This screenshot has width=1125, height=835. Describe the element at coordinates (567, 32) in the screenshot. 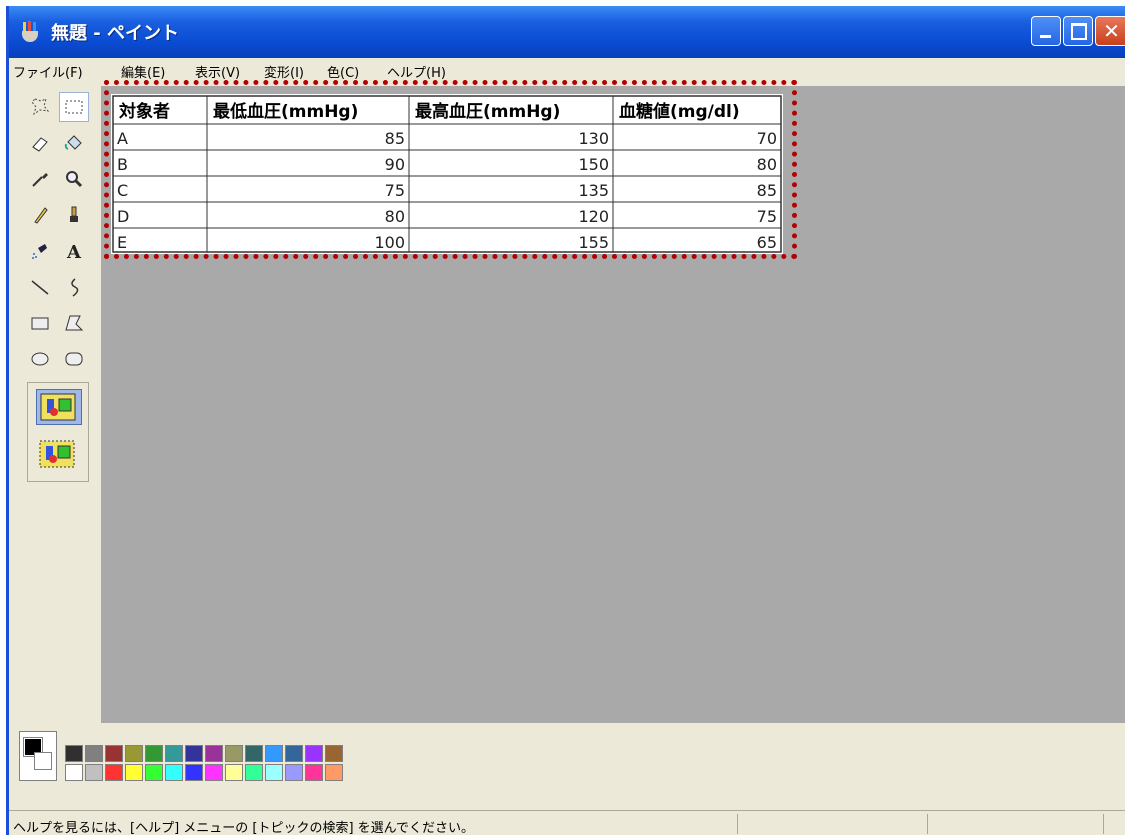

I see `title-bar: 無題 - ペイント ✕` at that location.